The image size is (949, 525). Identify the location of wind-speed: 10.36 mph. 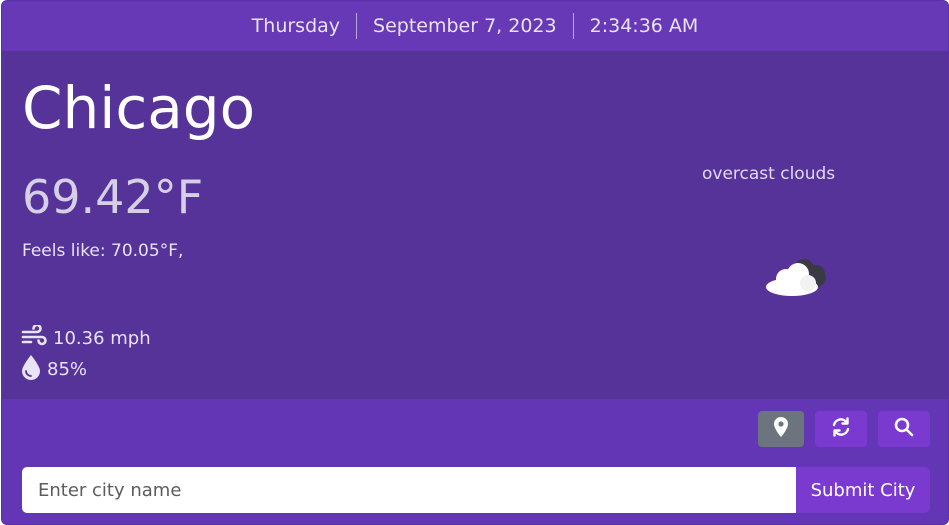
(86, 337).